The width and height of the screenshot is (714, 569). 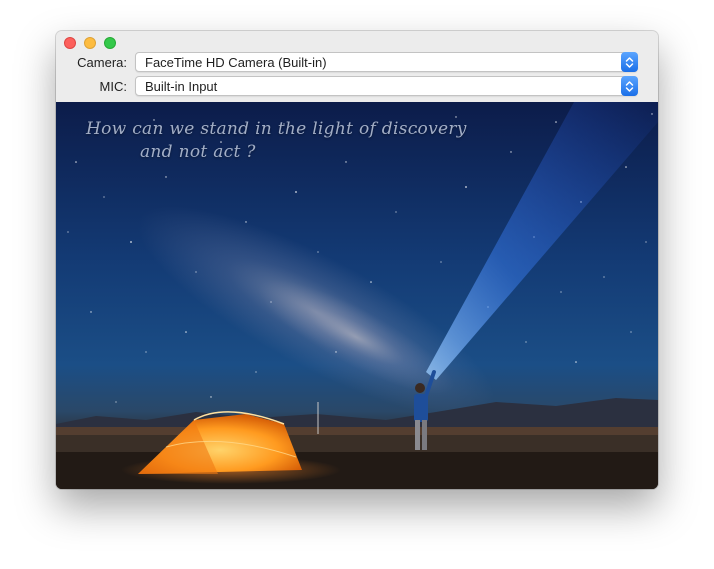 I want to click on camera-select-value: FaceTime HD Camera (Built-in), so click(x=236, y=62).